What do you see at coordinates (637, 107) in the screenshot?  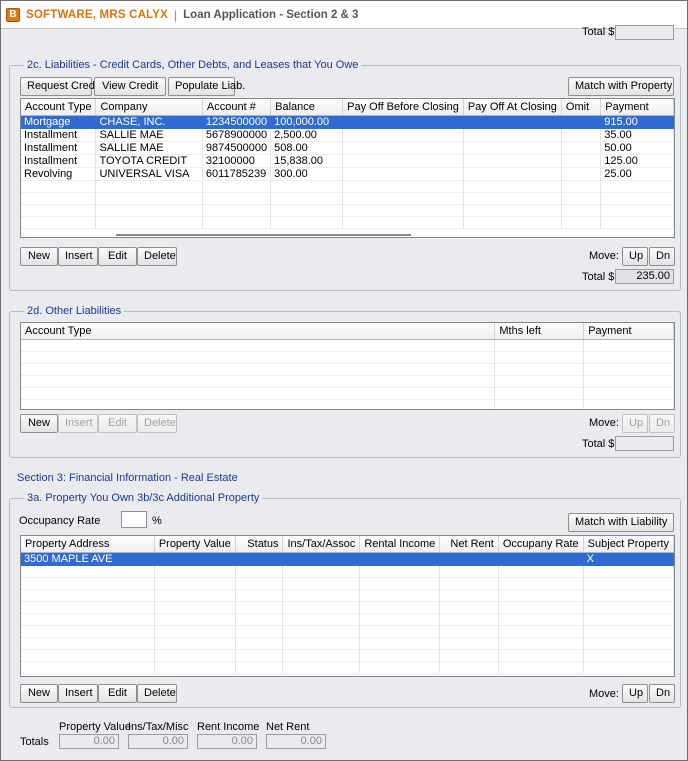 I see `col-payment: Payment` at bounding box center [637, 107].